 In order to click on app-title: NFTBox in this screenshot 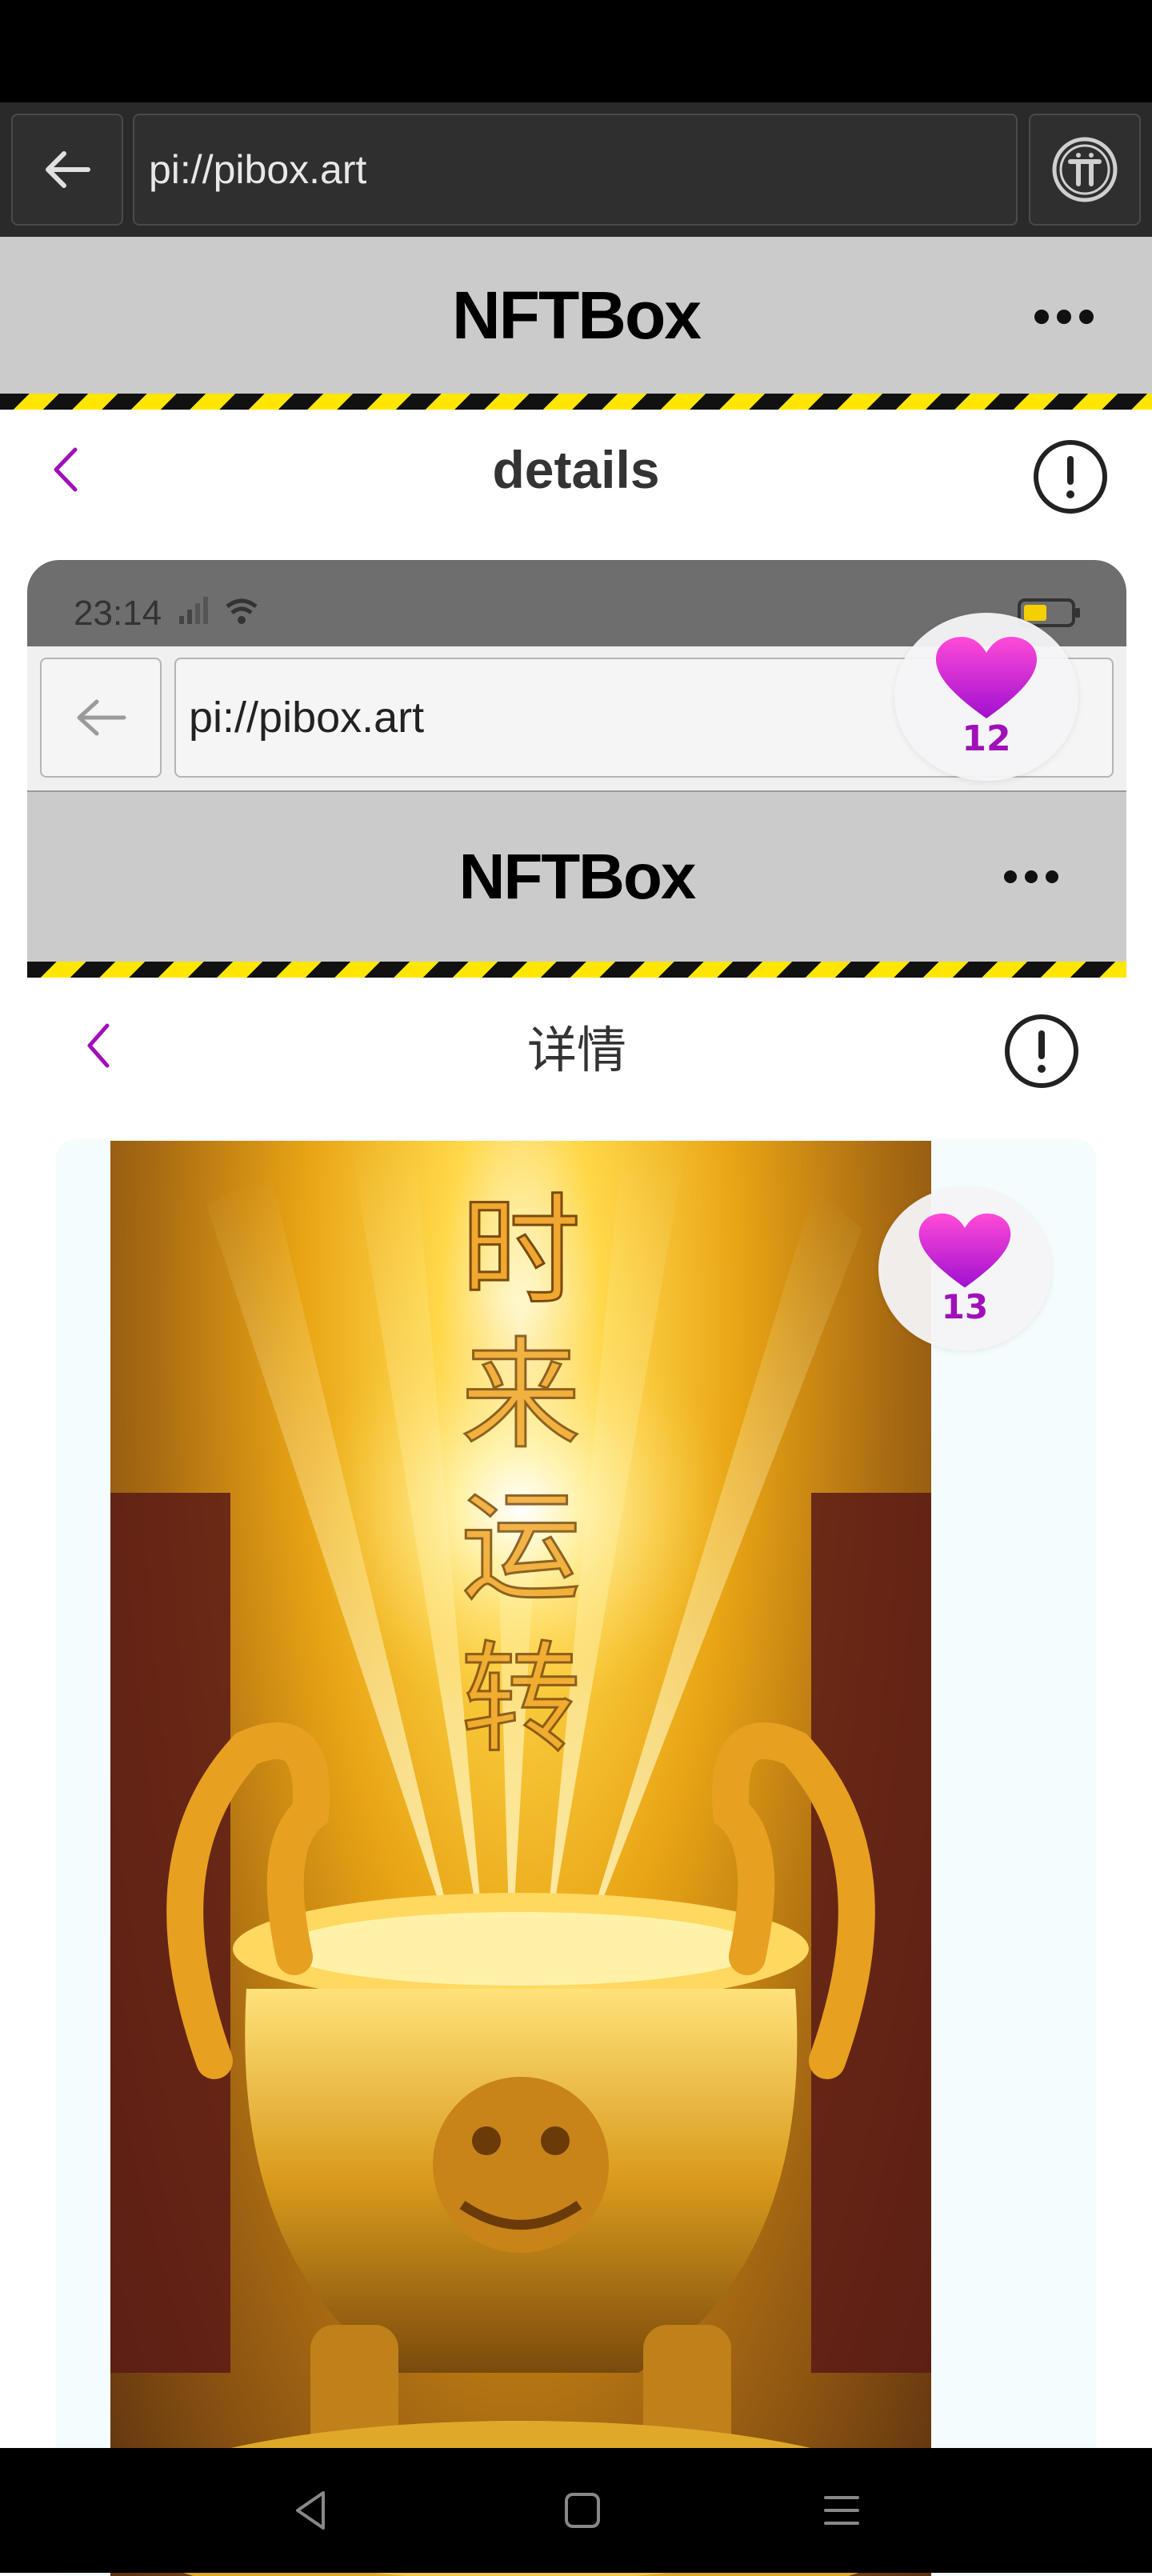, I will do `click(577, 315)`.